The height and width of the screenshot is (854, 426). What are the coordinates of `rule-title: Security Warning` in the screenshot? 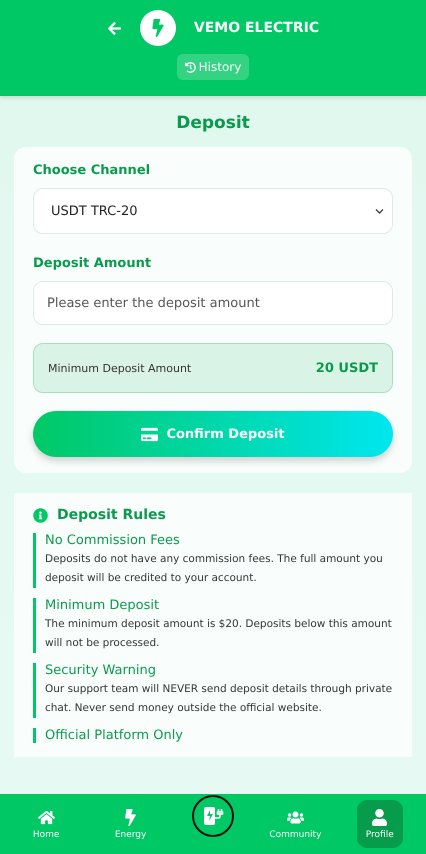 It's located at (101, 670).